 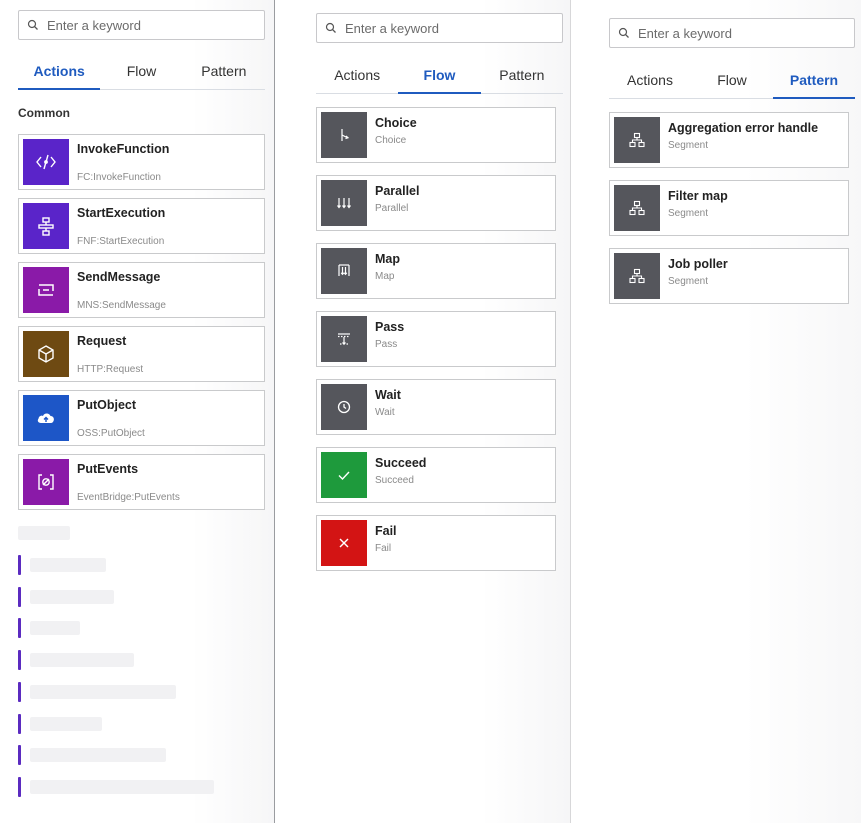 What do you see at coordinates (46, 418) in the screenshot?
I see `cloud-upload-icon` at bounding box center [46, 418].